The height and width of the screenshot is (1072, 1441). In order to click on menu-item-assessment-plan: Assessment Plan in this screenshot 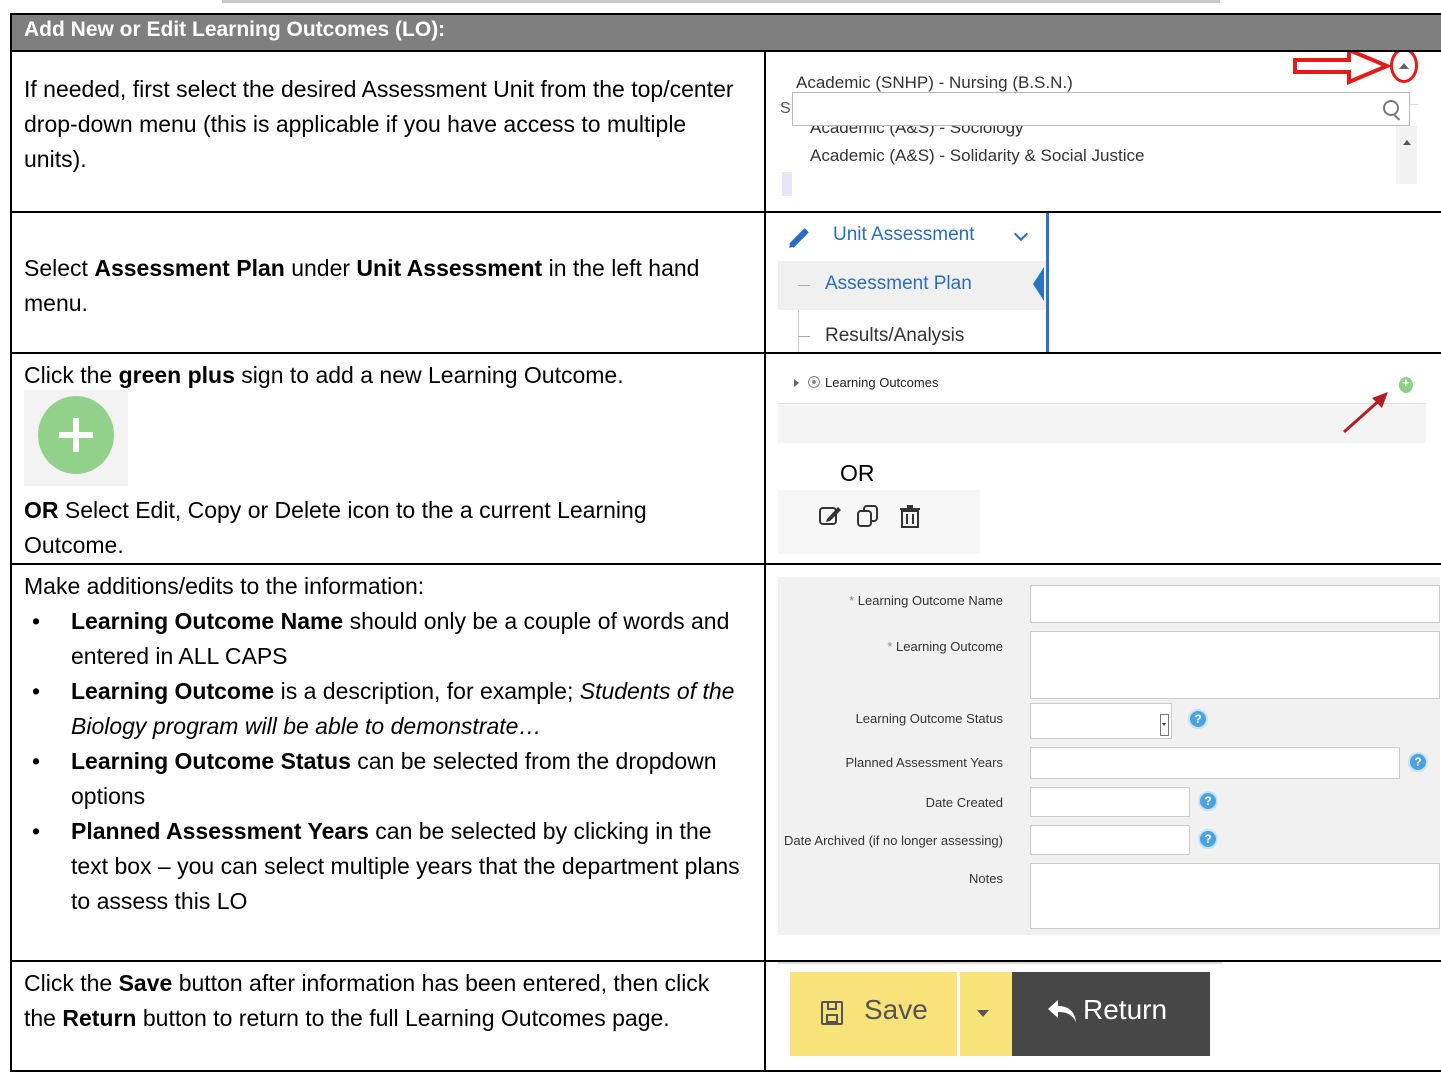, I will do `click(898, 284)`.